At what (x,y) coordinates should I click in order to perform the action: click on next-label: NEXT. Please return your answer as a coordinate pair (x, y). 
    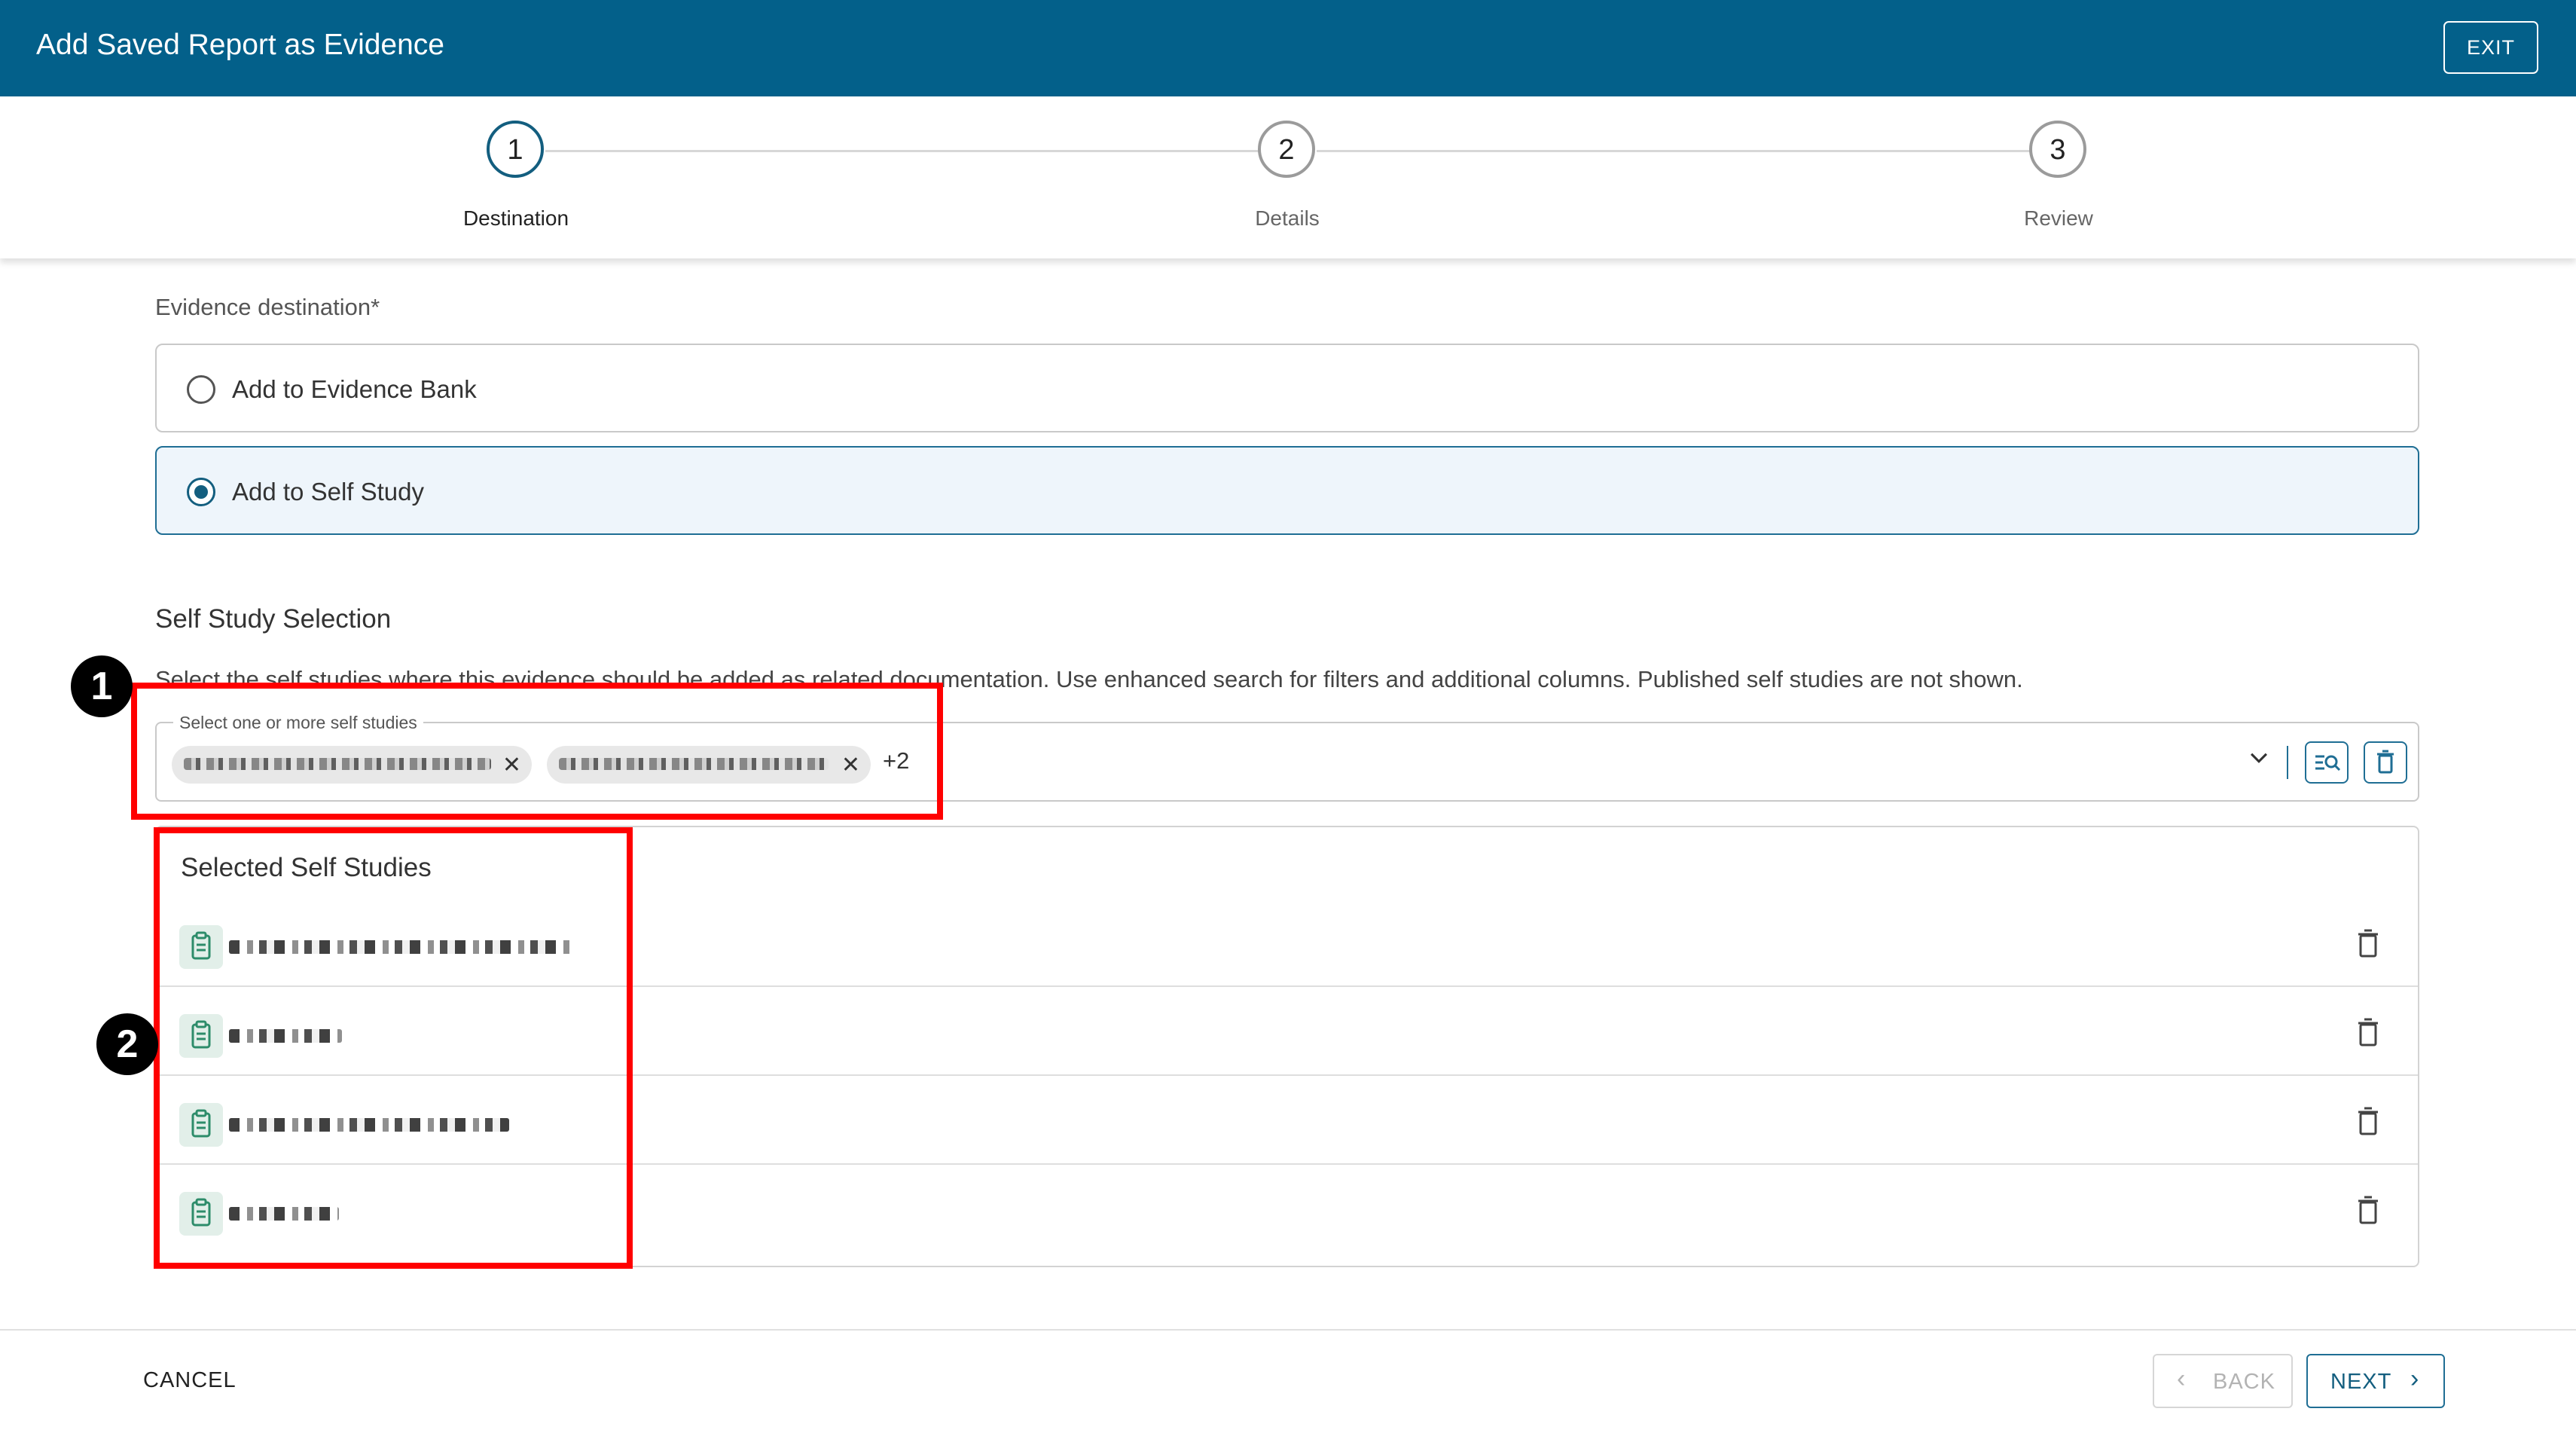
    Looking at the image, I should click on (2361, 1382).